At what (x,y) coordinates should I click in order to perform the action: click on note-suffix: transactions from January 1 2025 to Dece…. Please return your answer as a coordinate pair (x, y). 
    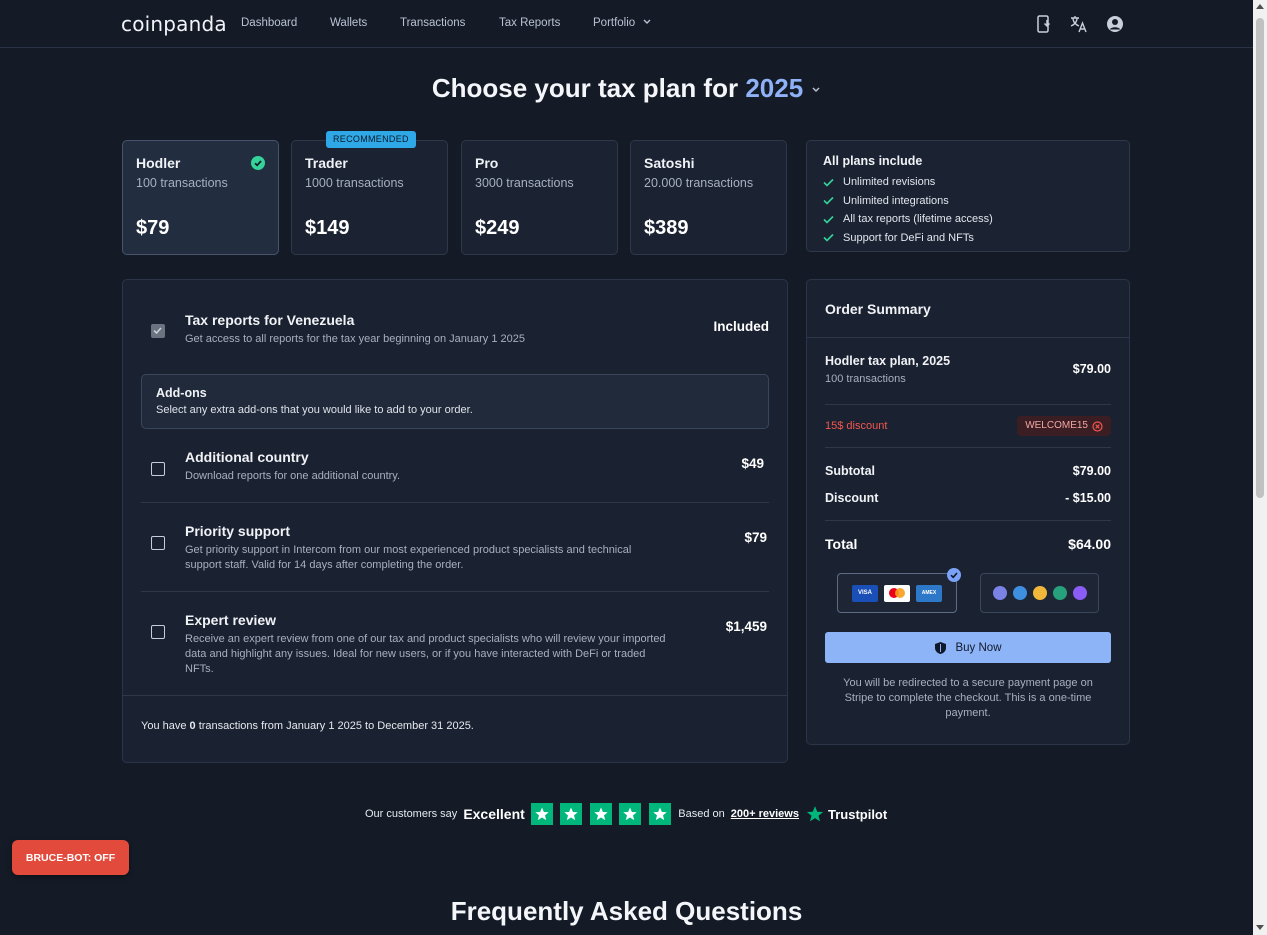
    Looking at the image, I should click on (334, 726).